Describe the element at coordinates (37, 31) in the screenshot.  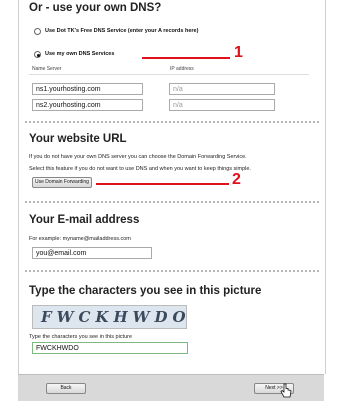
I see `radio-free-dns` at that location.